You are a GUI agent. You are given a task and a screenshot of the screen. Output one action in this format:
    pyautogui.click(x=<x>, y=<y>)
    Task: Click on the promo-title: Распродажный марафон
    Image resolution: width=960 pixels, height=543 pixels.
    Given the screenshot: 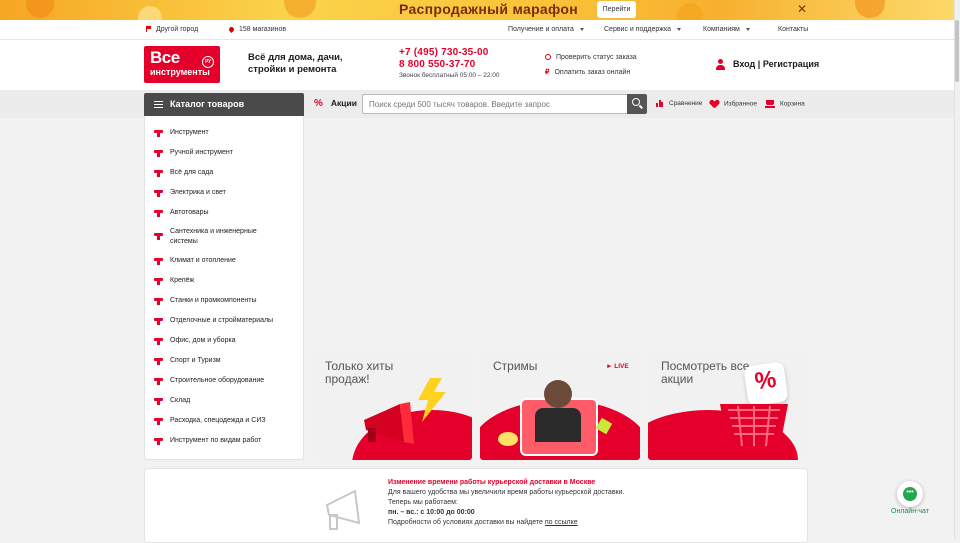 What is the action you would take?
    pyautogui.click(x=488, y=9)
    